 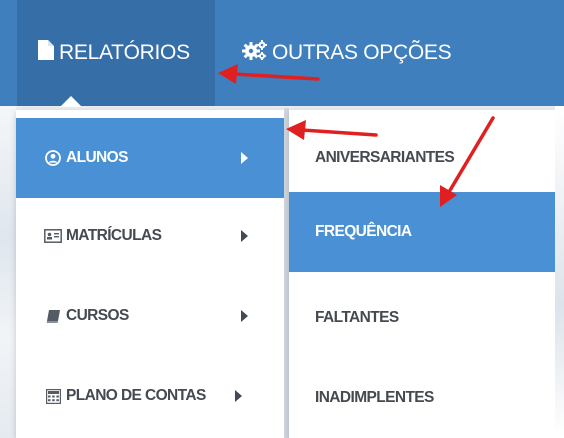 I want to click on menu-item-plano-de-contas: PLANO DE CONTAS, so click(x=150, y=396).